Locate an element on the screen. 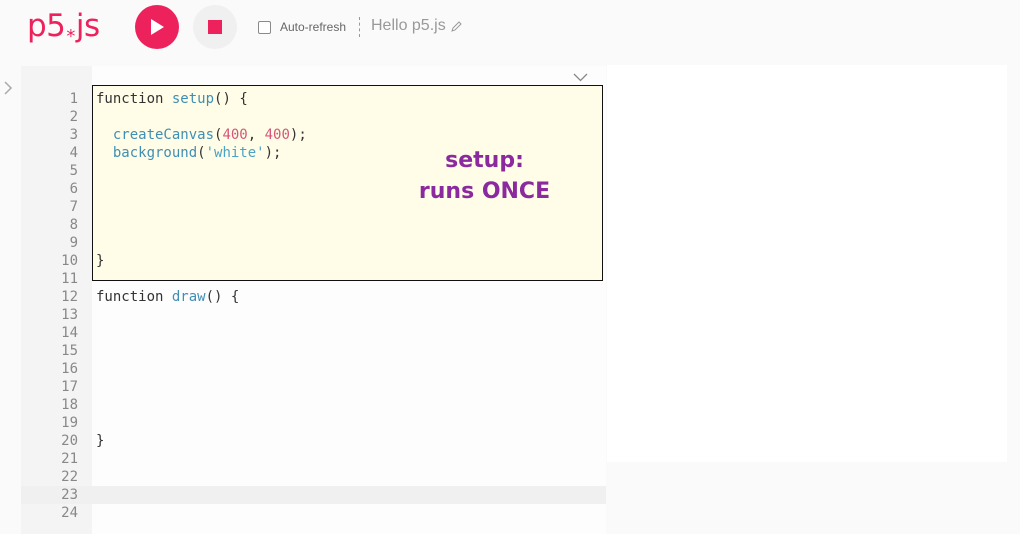 This screenshot has height=534, width=1020. code-line: 13 is located at coordinates (313, 315).